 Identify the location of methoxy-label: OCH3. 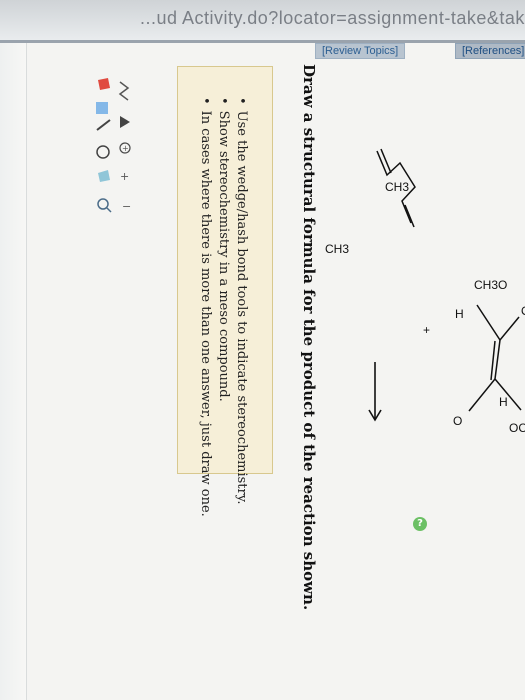
(517, 428).